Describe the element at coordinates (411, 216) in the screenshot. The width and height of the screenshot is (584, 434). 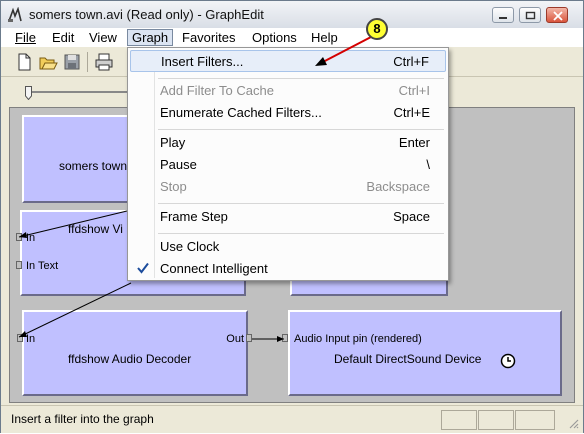
I see `frame-step-shortcut: Space` at that location.